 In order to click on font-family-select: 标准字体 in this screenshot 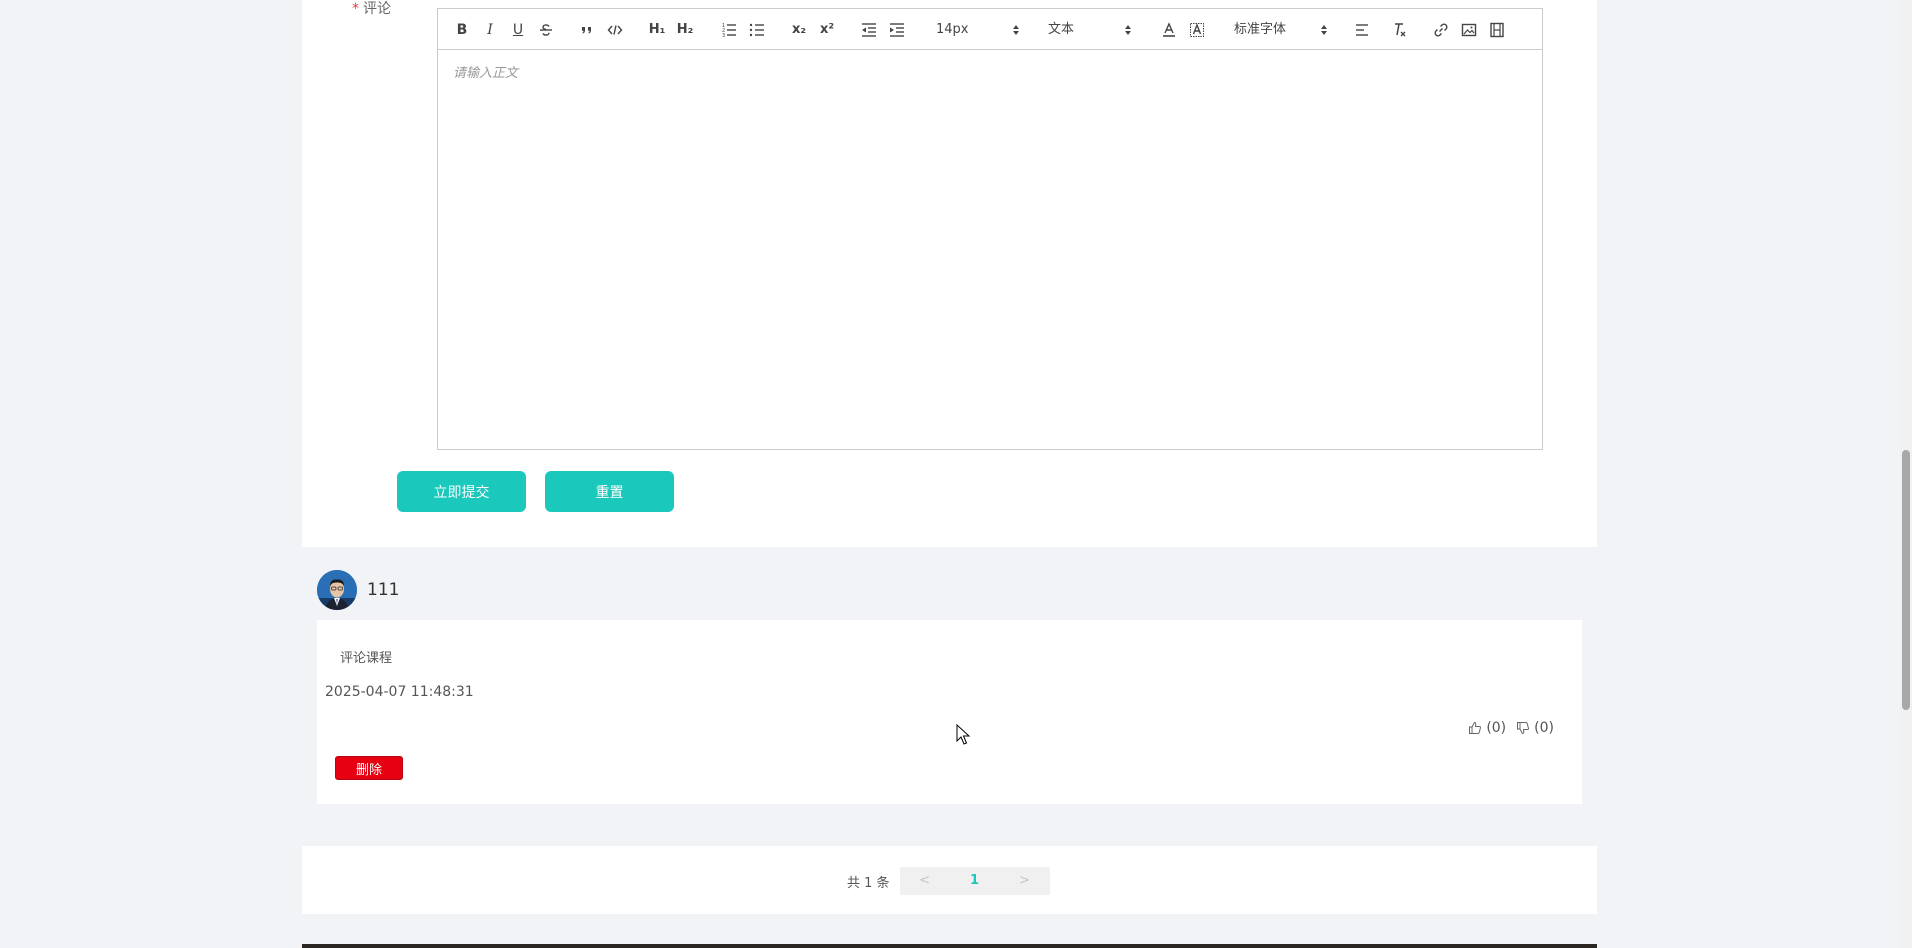, I will do `click(1281, 30)`.